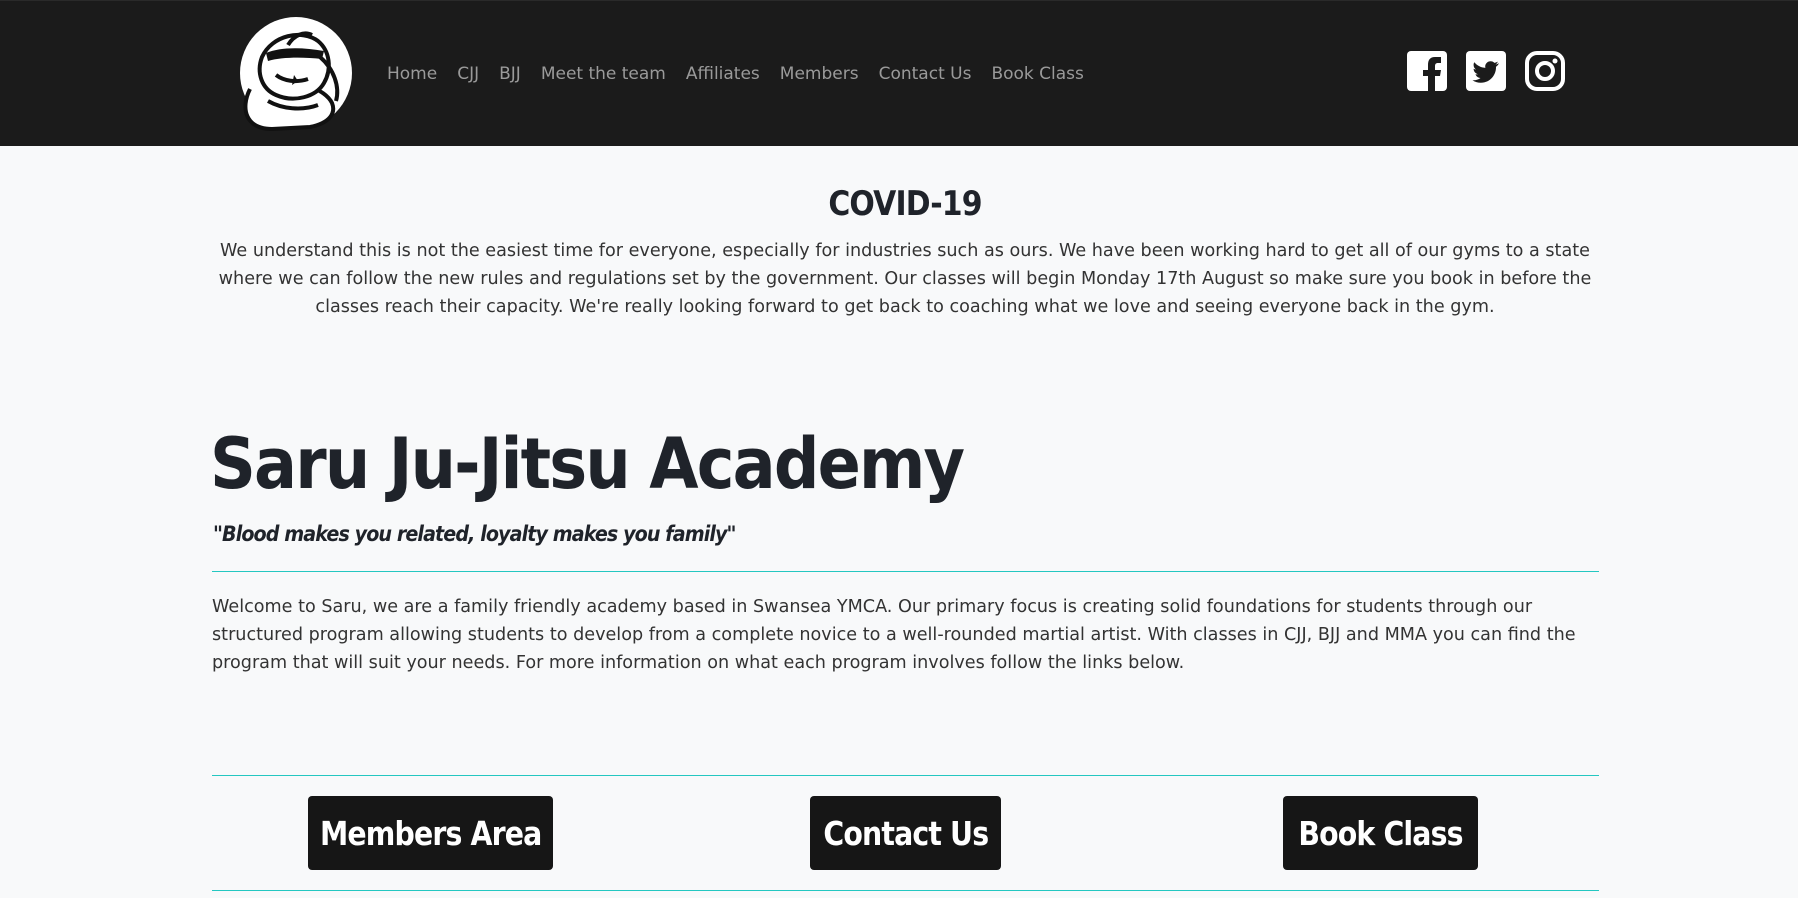 This screenshot has width=1798, height=898. I want to click on contact-us-button: Contact Us, so click(905, 833).